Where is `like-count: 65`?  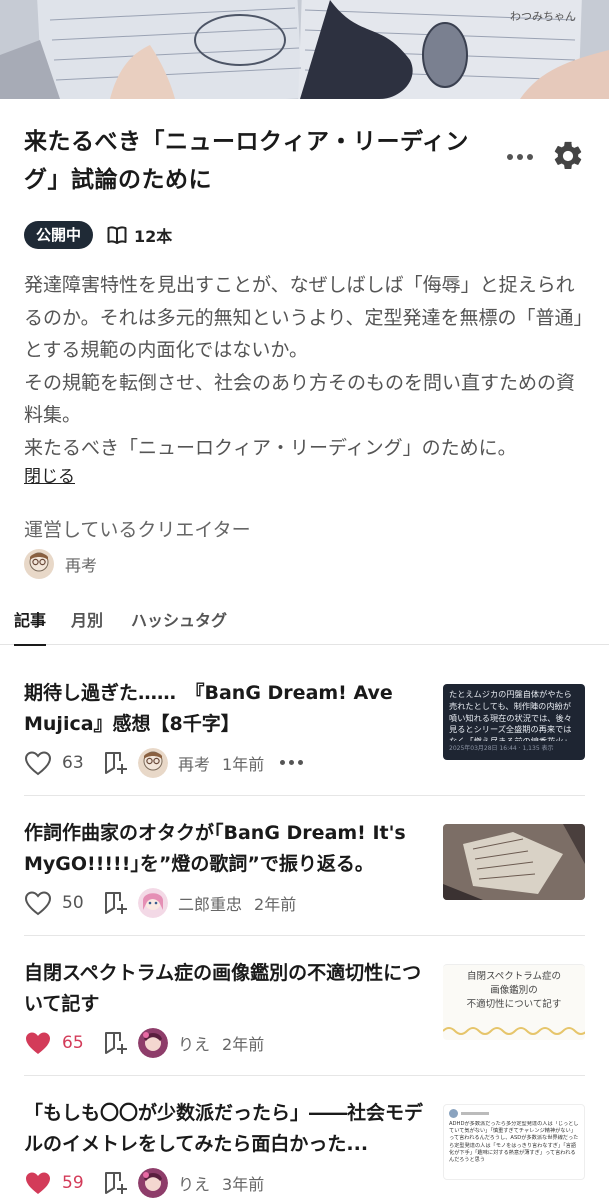 like-count: 65 is located at coordinates (73, 1043).